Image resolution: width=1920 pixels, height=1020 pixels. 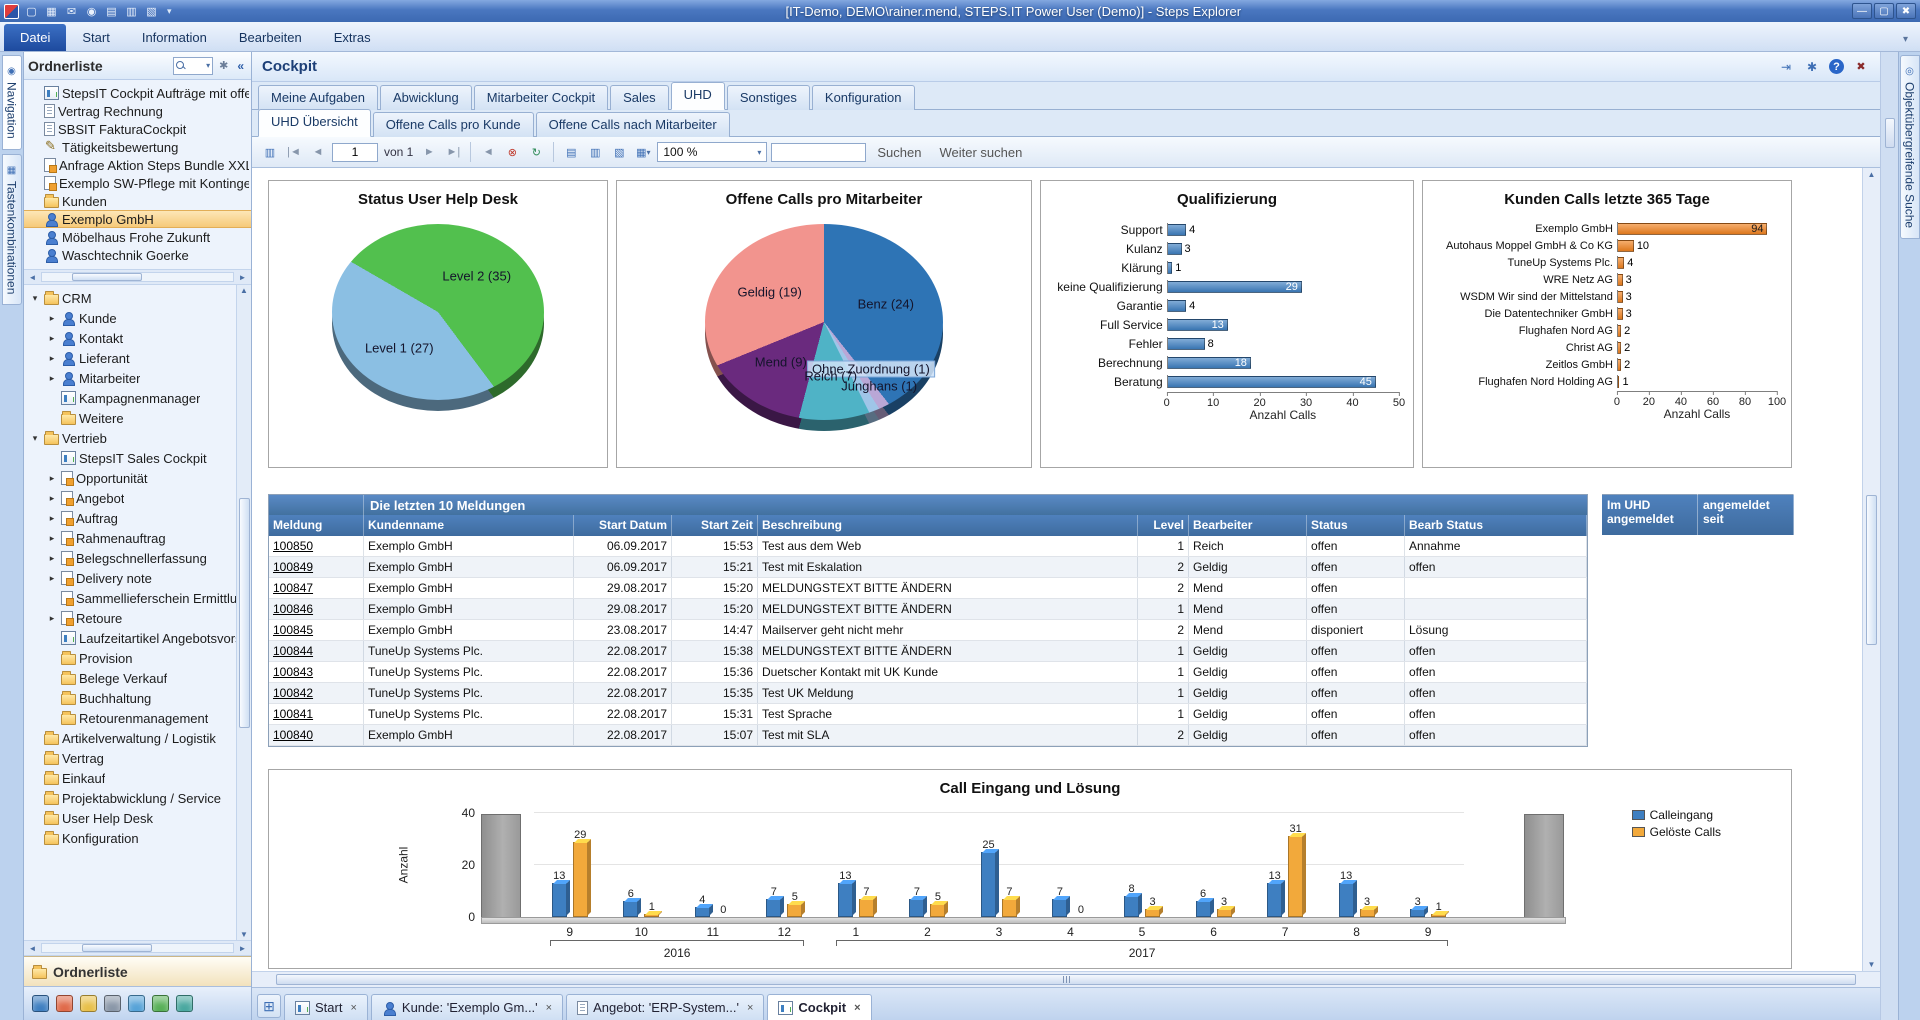 What do you see at coordinates (31, 11) in the screenshot?
I see `window-icon: ▢` at bounding box center [31, 11].